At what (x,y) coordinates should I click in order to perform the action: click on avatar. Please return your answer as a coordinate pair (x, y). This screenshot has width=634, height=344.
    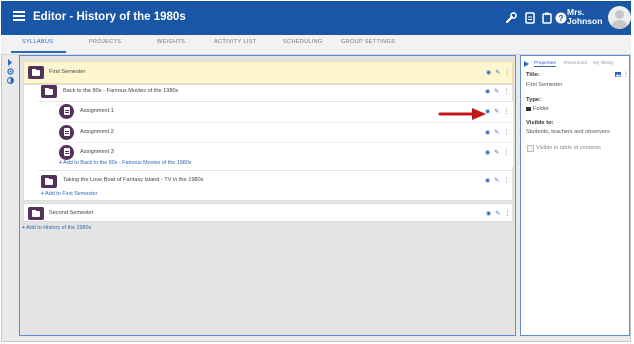
    Looking at the image, I should click on (619, 17).